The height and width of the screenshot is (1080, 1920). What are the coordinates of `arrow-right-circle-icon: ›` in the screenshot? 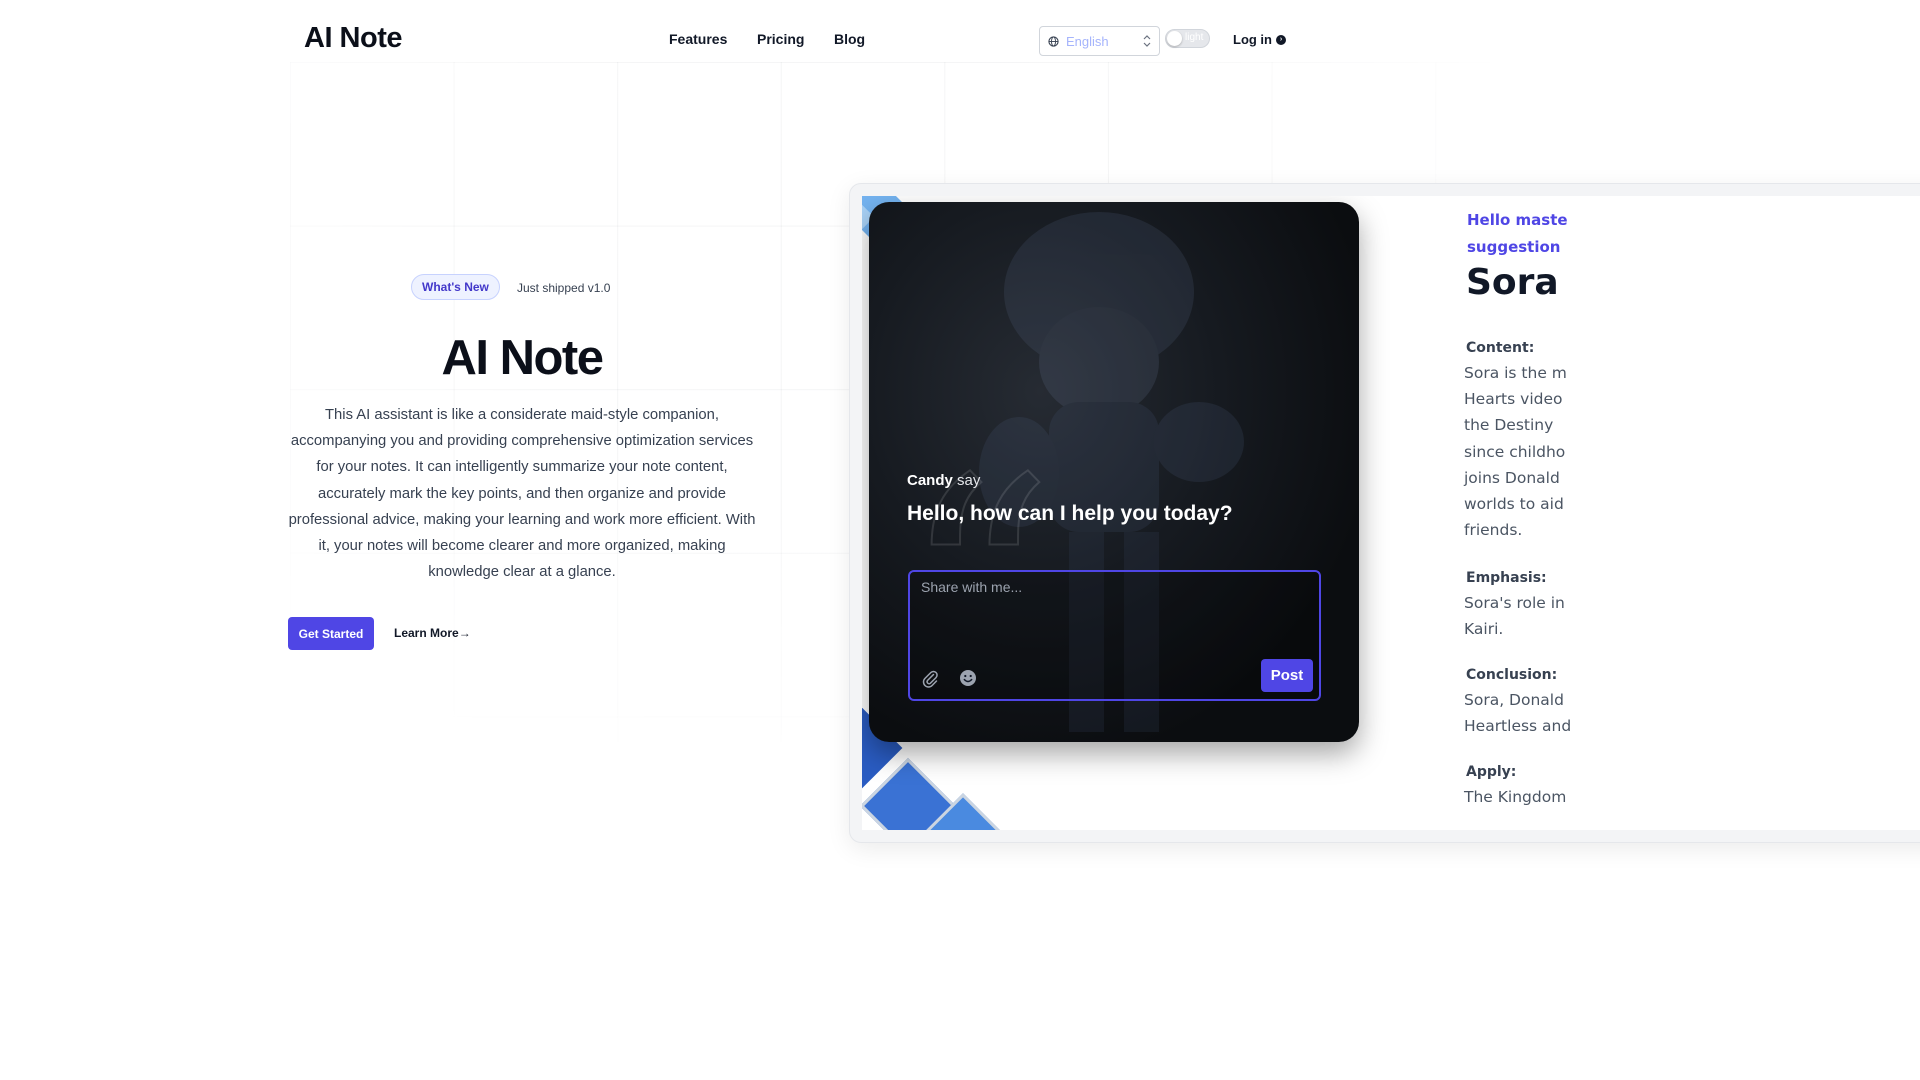 It's located at (1281, 39).